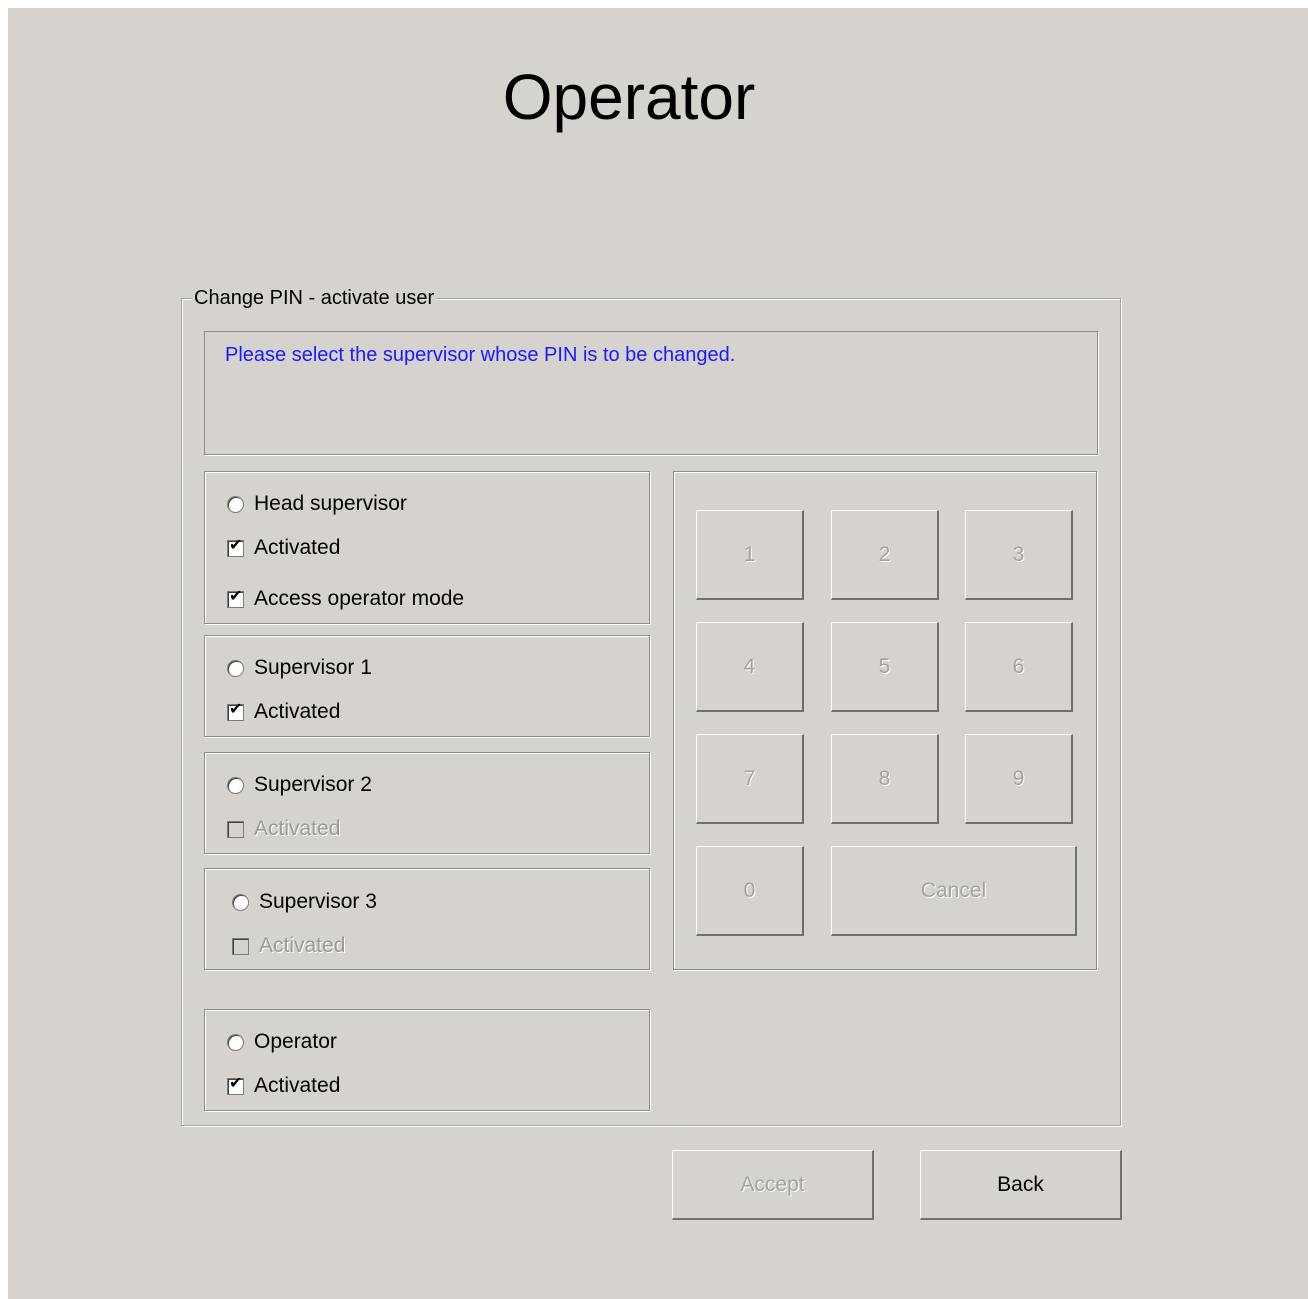  I want to click on operator-radio-row: Operator, so click(282, 1042).